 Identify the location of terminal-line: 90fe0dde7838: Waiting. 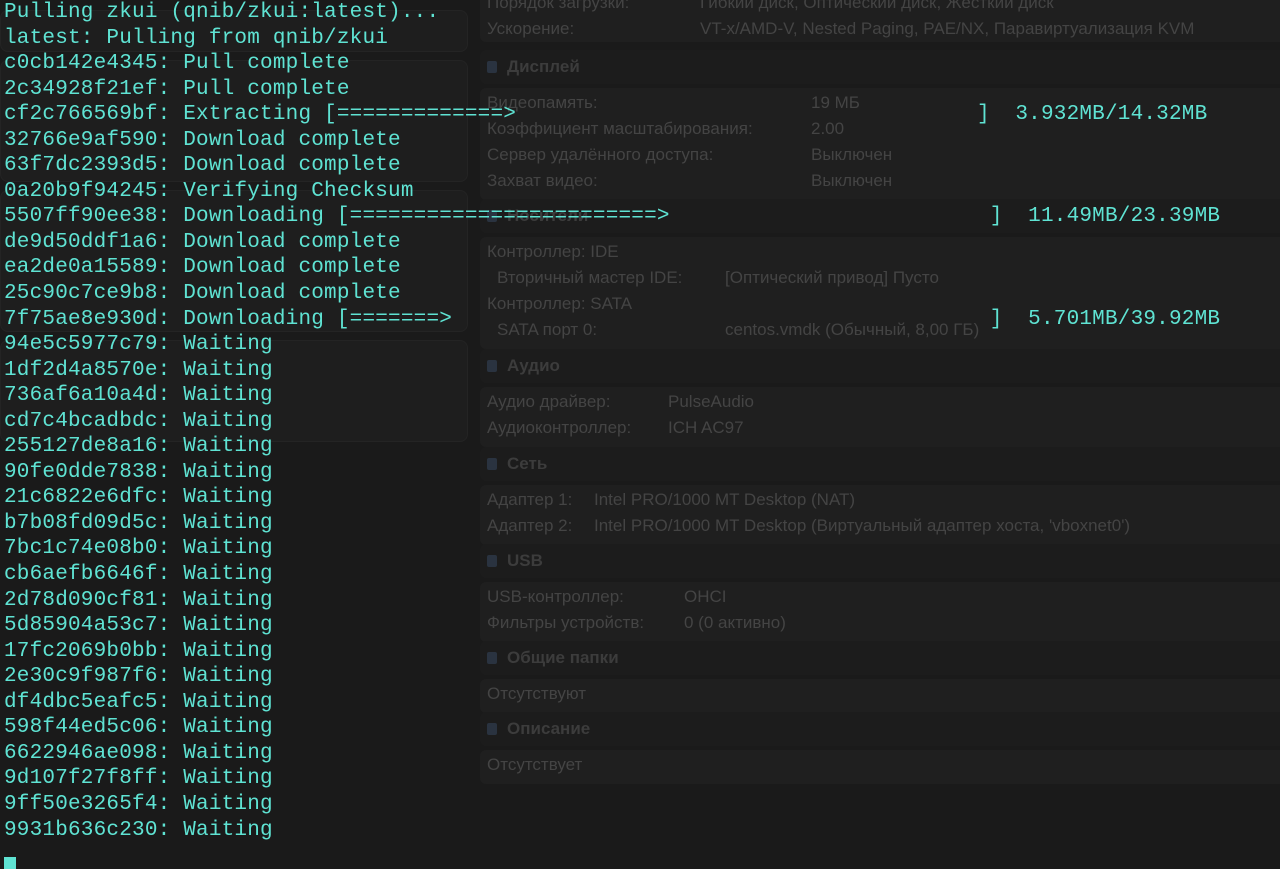
(138, 472).